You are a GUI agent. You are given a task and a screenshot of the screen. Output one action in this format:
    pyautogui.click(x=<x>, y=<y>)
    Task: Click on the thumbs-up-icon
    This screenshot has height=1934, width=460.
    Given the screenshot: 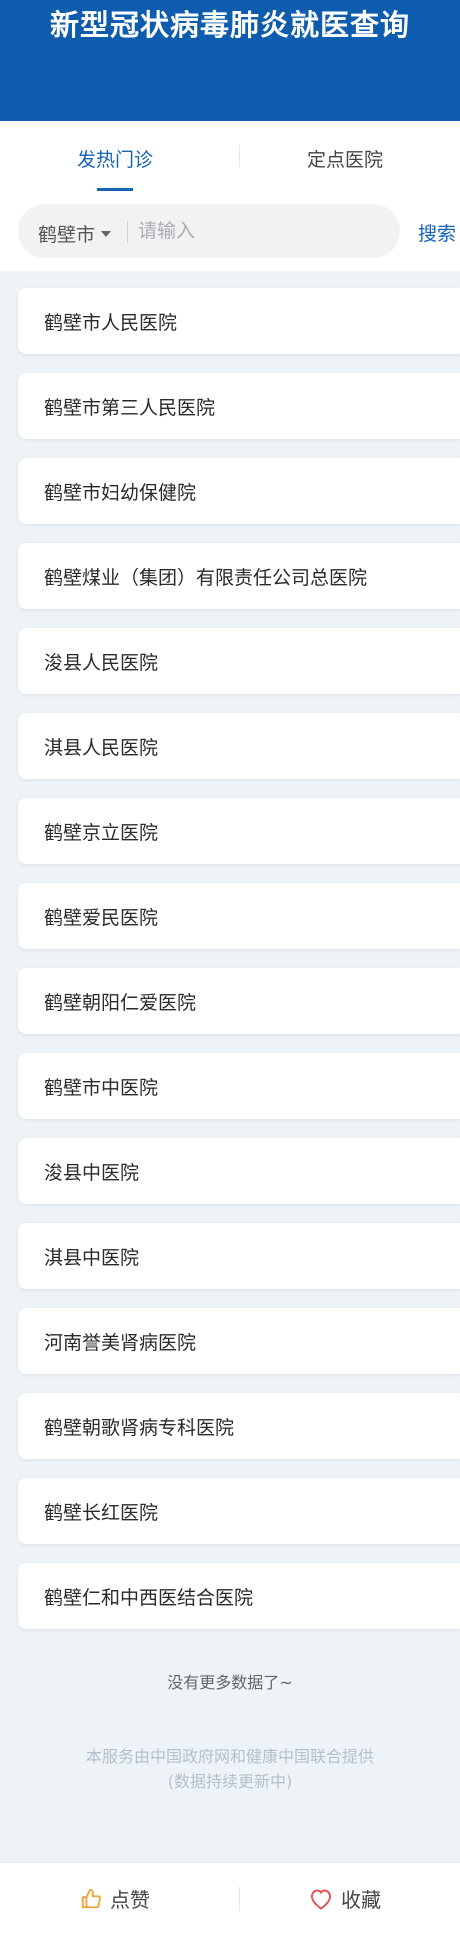 What is the action you would take?
    pyautogui.click(x=91, y=1898)
    